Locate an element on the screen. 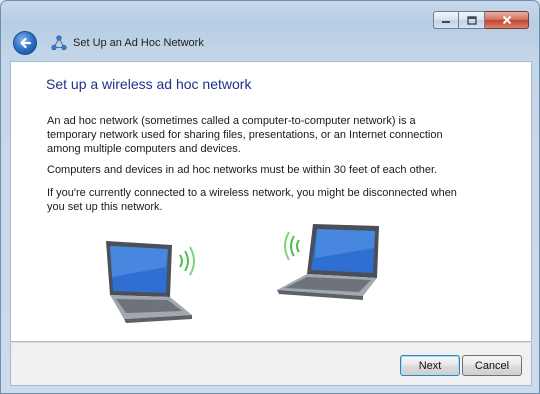 This screenshot has height=394, width=540. wizard-header: Set Up an Ad Hoc Network is located at coordinates (108, 43).